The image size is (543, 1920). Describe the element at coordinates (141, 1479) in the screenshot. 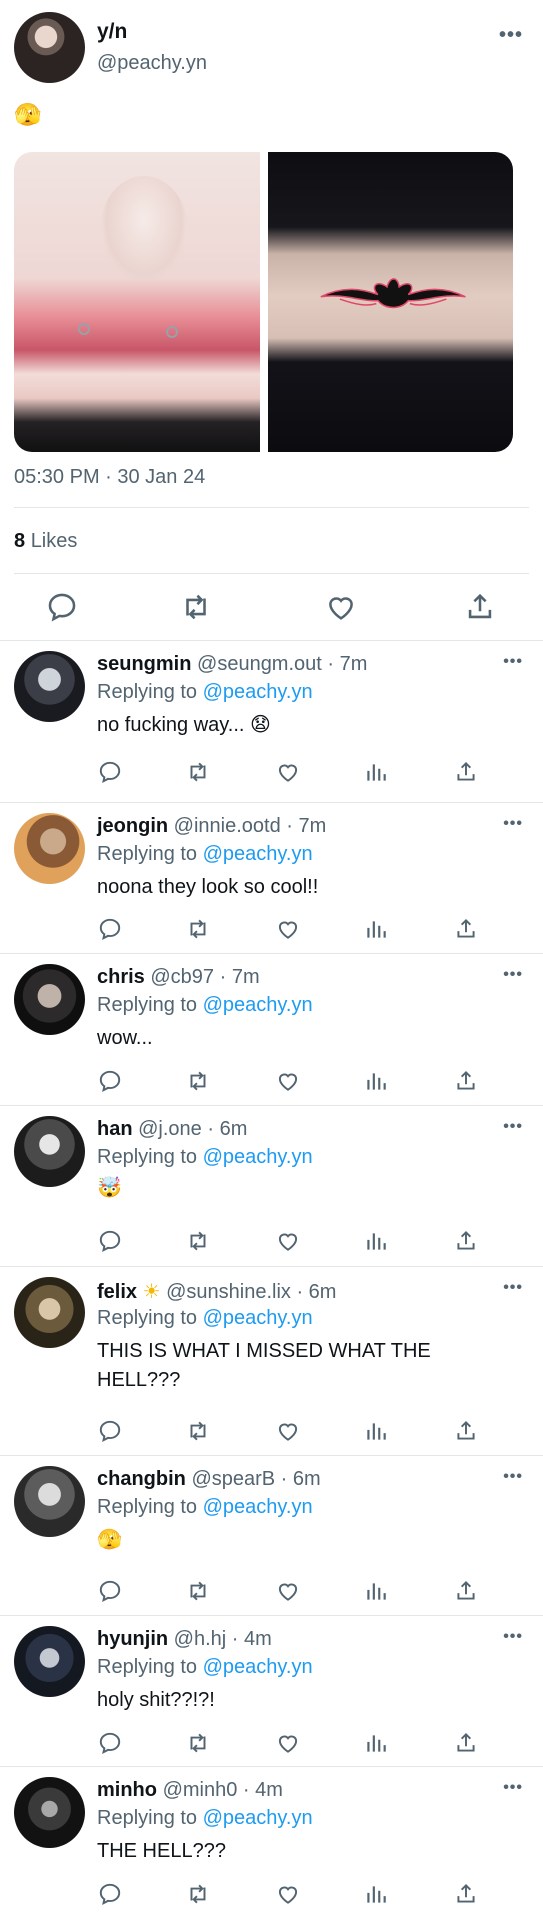

I see `reply-author-name: changbin` at that location.